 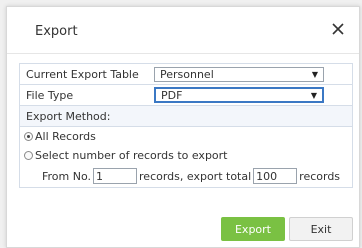 What do you see at coordinates (50, 95) in the screenshot?
I see `file-type-label: File Type` at bounding box center [50, 95].